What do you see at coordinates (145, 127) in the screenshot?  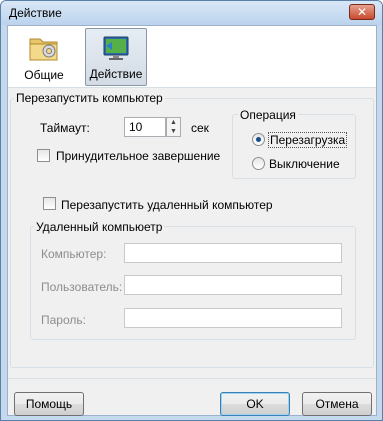 I see `timeout-input: 10` at bounding box center [145, 127].